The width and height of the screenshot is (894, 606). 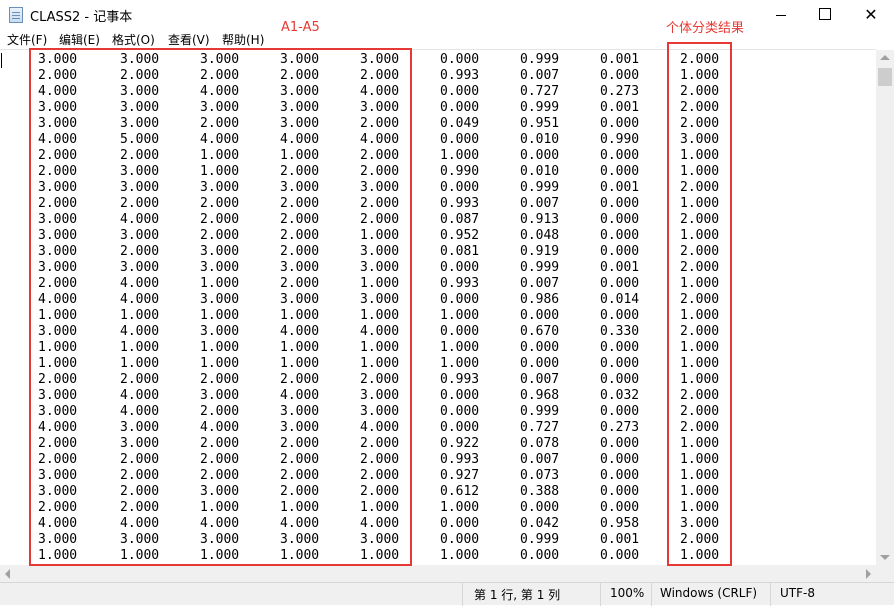 What do you see at coordinates (620, 427) in the screenshot?
I see `value-p3: 0.273` at bounding box center [620, 427].